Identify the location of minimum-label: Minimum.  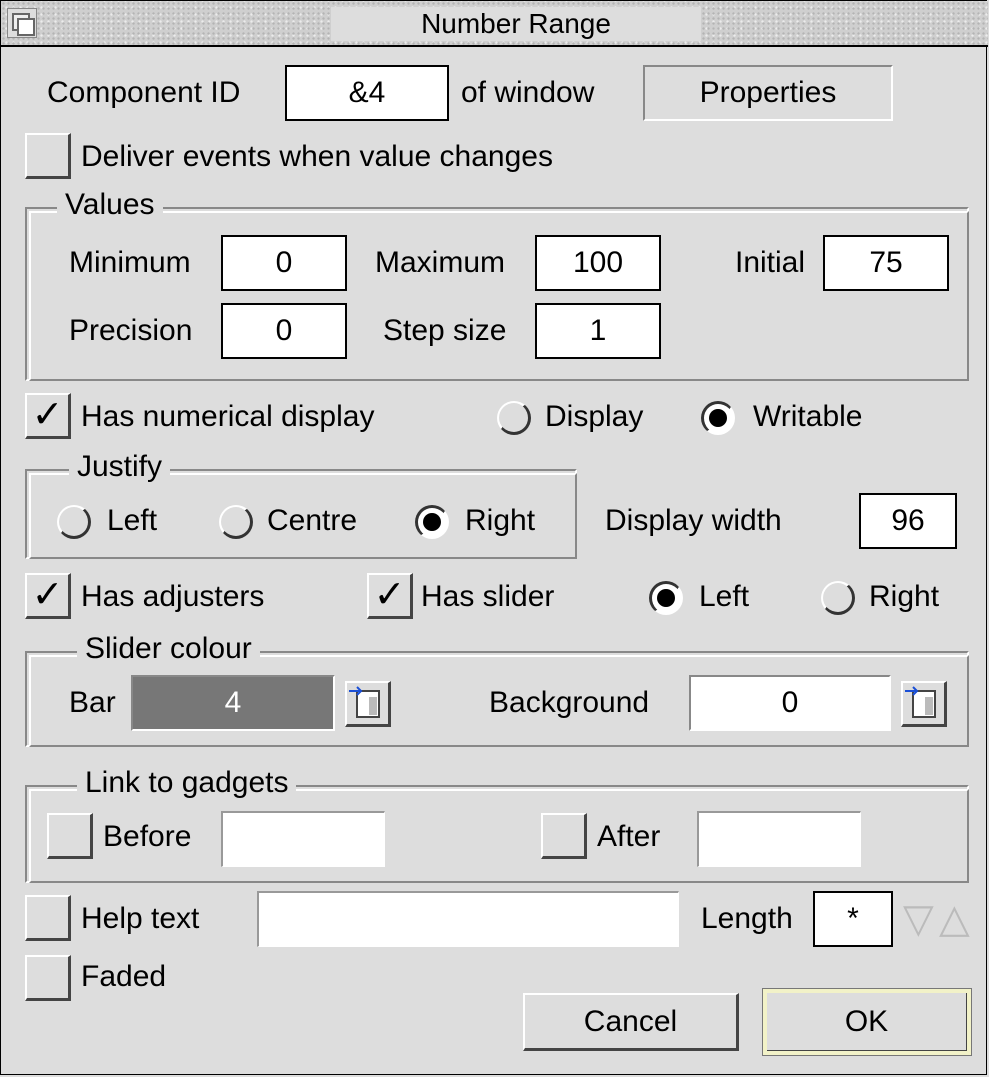
(130, 262).